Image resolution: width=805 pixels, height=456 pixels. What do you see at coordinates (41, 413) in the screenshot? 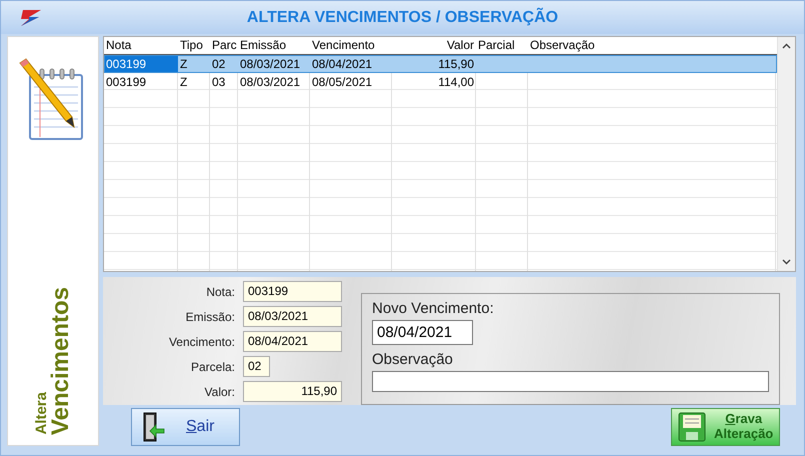
I see `side-caption: Altera` at bounding box center [41, 413].